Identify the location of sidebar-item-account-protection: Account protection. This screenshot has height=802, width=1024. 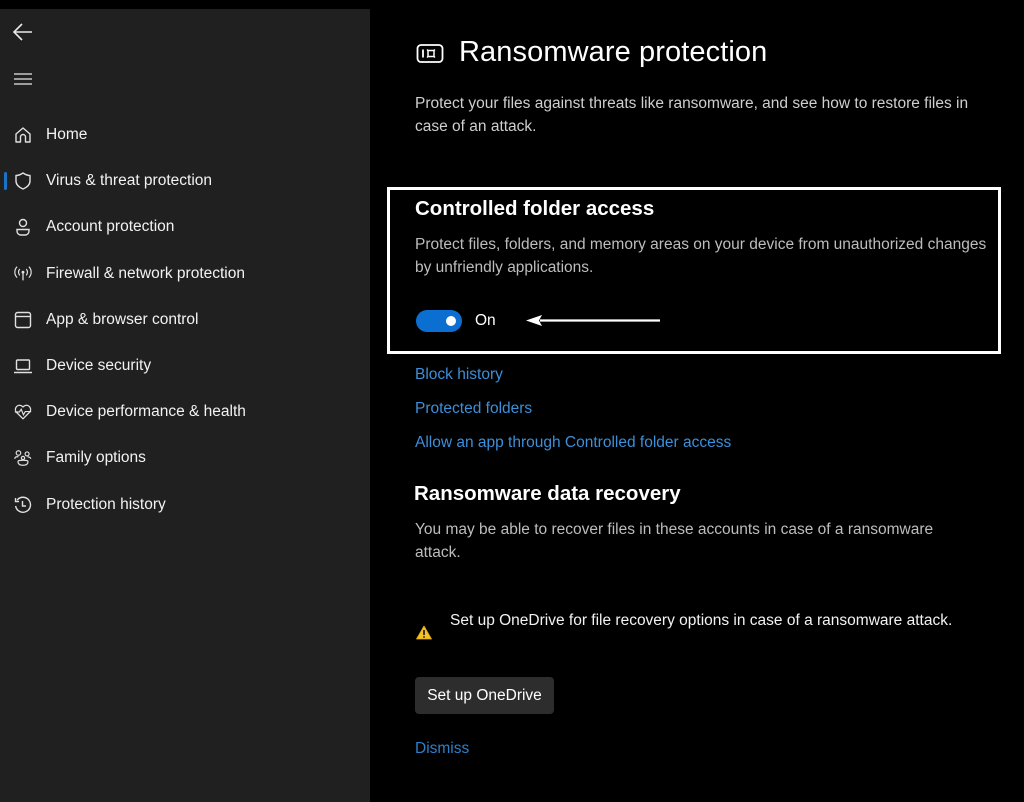
(185, 227).